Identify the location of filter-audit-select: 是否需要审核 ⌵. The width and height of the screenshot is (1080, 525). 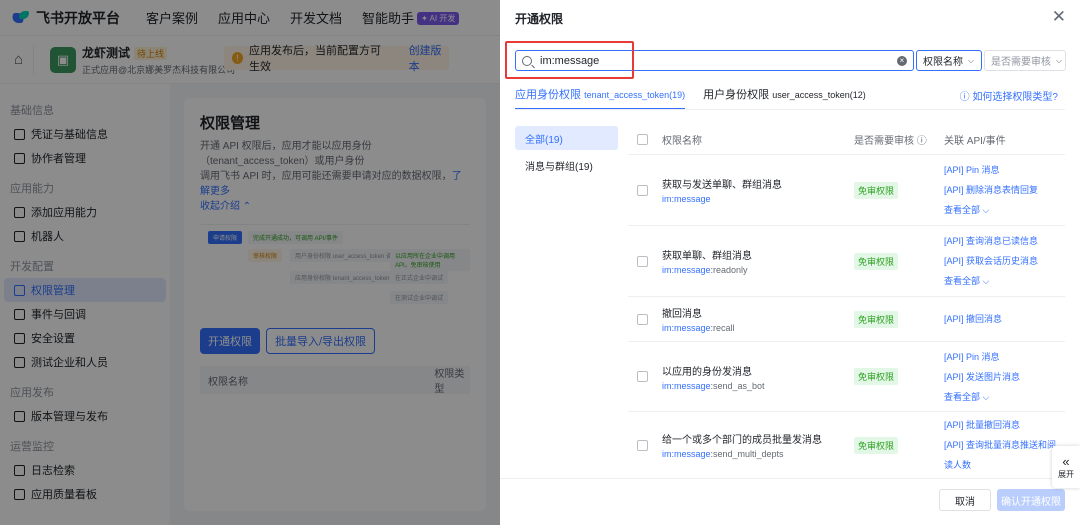
(1025, 60).